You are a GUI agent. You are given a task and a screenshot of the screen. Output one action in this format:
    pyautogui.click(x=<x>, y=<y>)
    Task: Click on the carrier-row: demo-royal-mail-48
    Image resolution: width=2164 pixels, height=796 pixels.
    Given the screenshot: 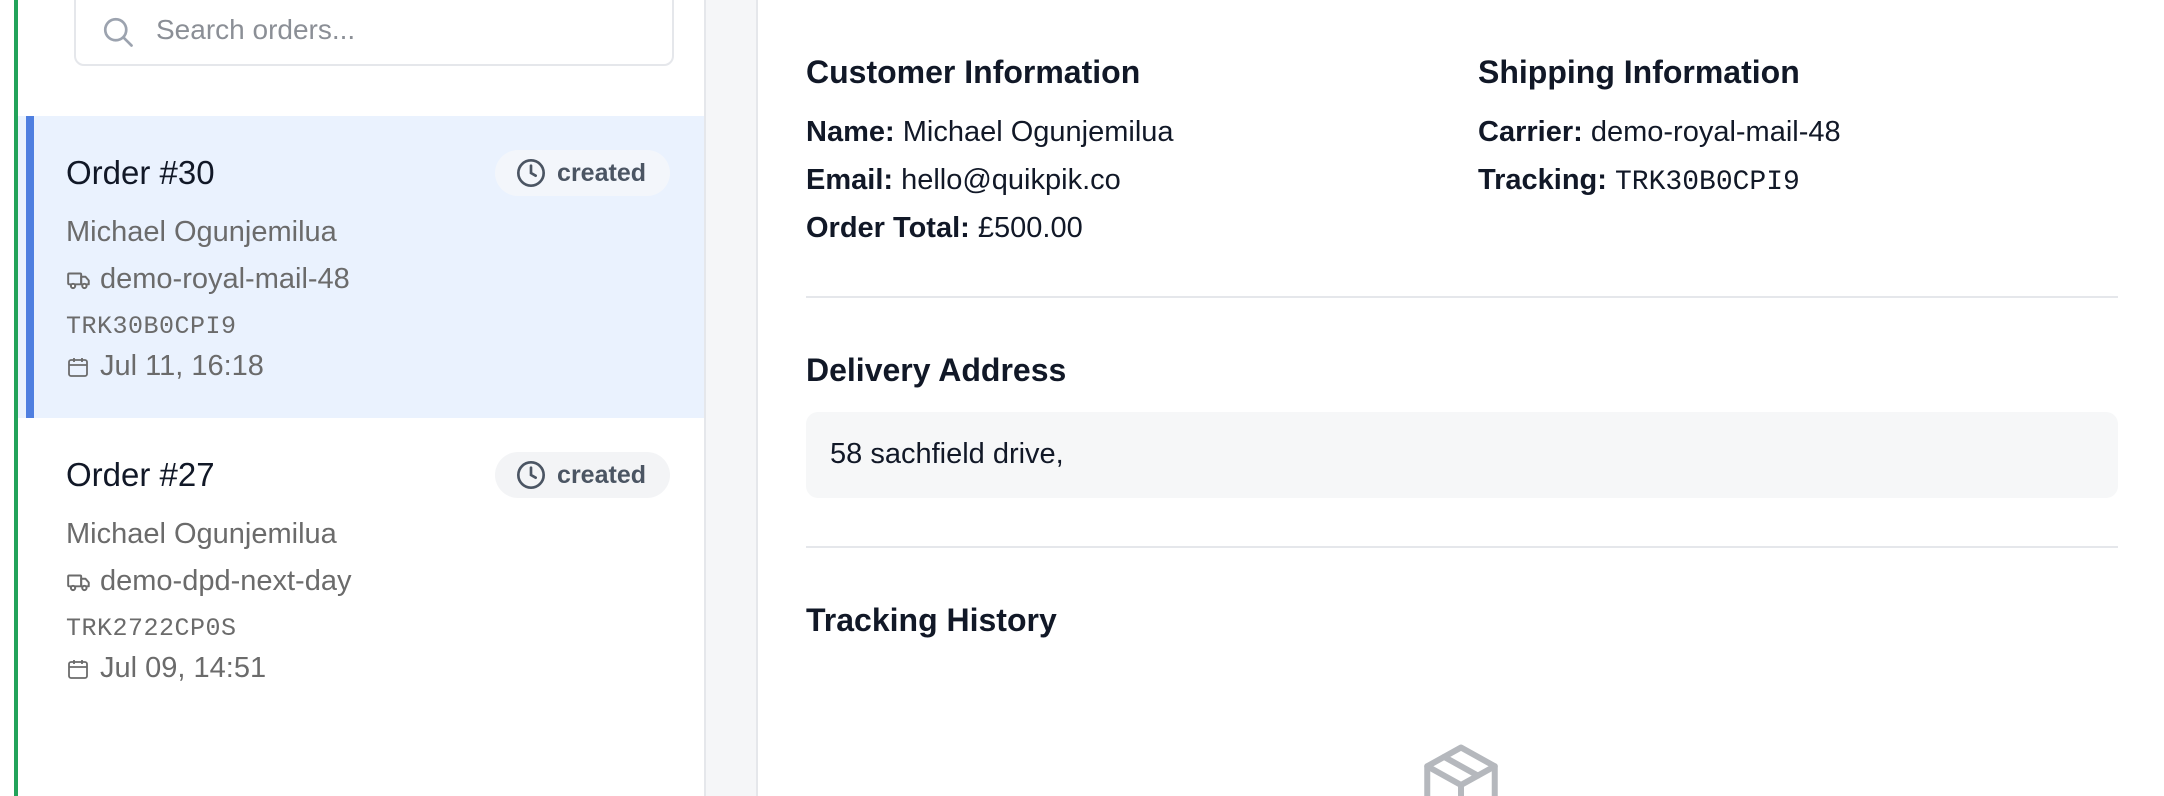 What is the action you would take?
    pyautogui.click(x=208, y=279)
    